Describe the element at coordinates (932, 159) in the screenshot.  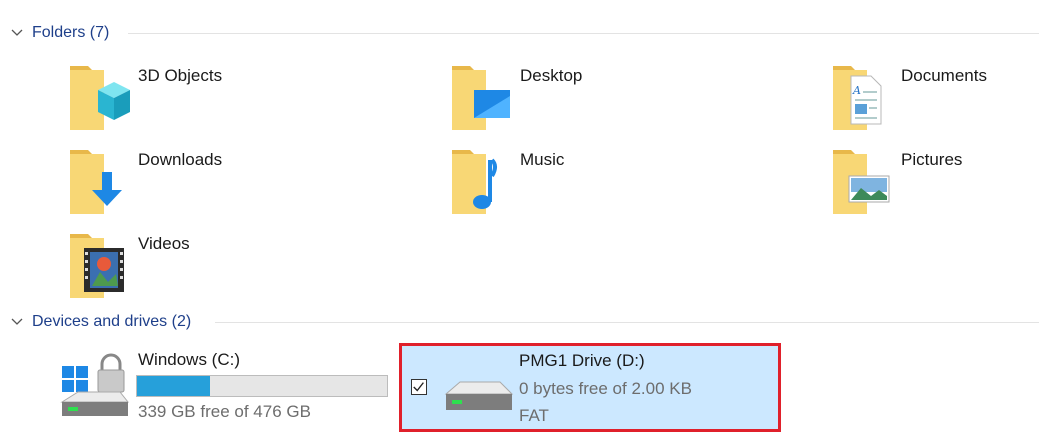
I see `folder-label: Pictures` at that location.